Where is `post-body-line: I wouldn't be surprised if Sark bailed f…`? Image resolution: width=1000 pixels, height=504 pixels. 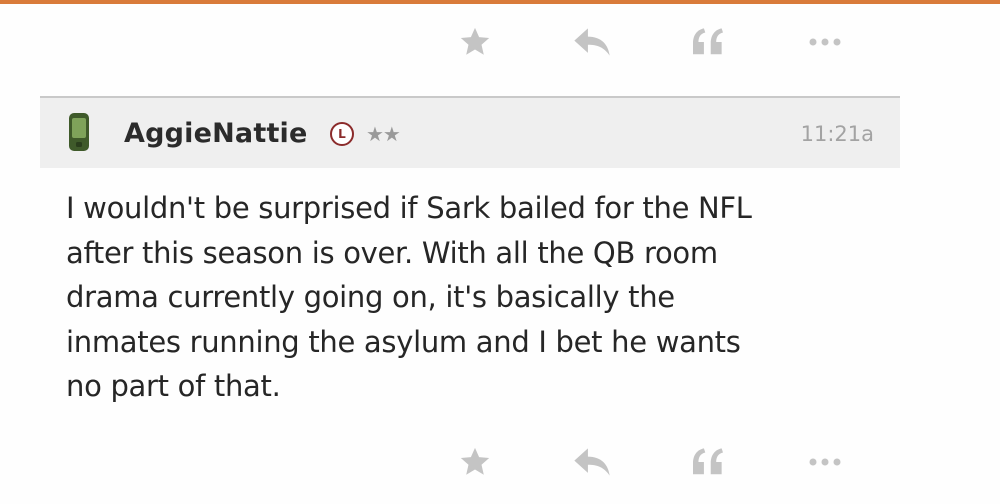 post-body-line: I wouldn't be surprised if Sark bailed f… is located at coordinates (409, 208).